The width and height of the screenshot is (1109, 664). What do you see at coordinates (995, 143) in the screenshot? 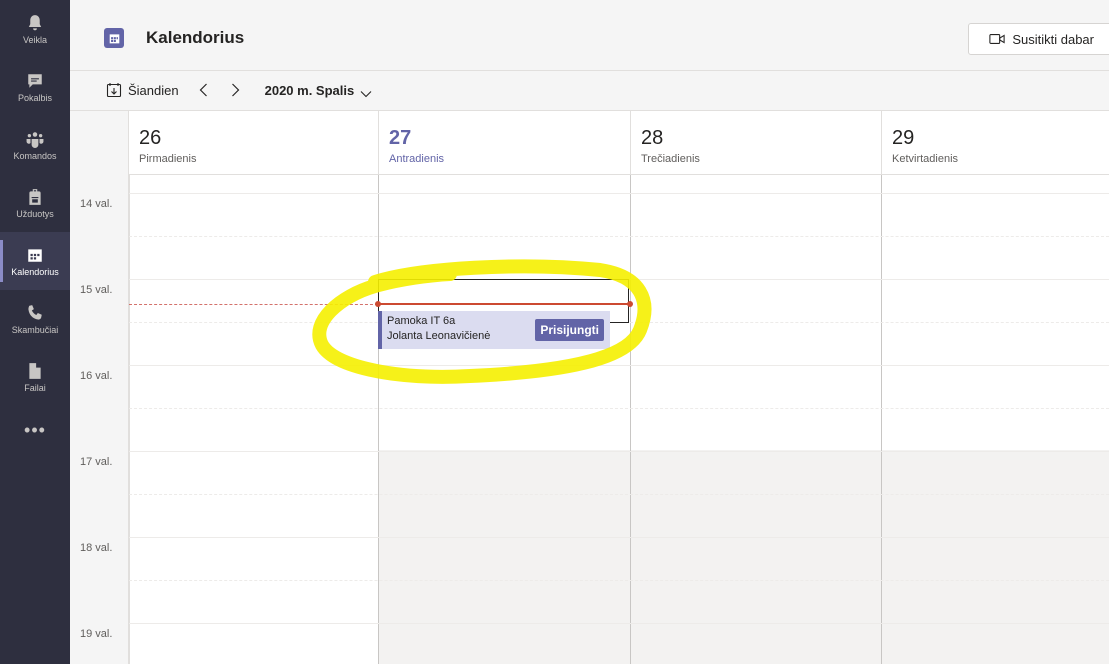
I see `day-header-thu: 29 Ketvirtadienis` at bounding box center [995, 143].